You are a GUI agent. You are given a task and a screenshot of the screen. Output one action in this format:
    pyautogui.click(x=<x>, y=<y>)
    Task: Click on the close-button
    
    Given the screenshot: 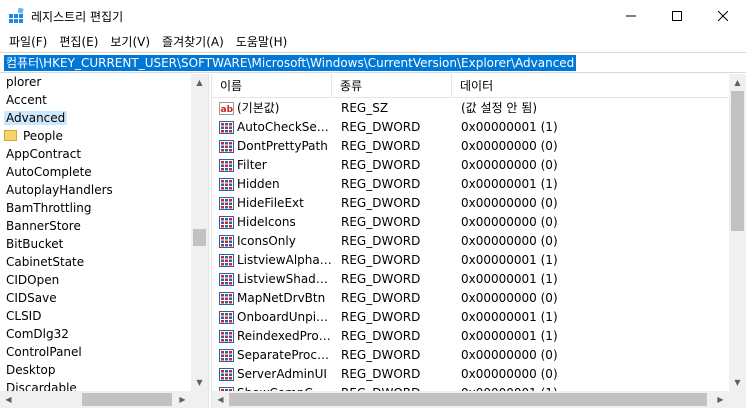 What is the action you would take?
    pyautogui.click(x=723, y=16)
    